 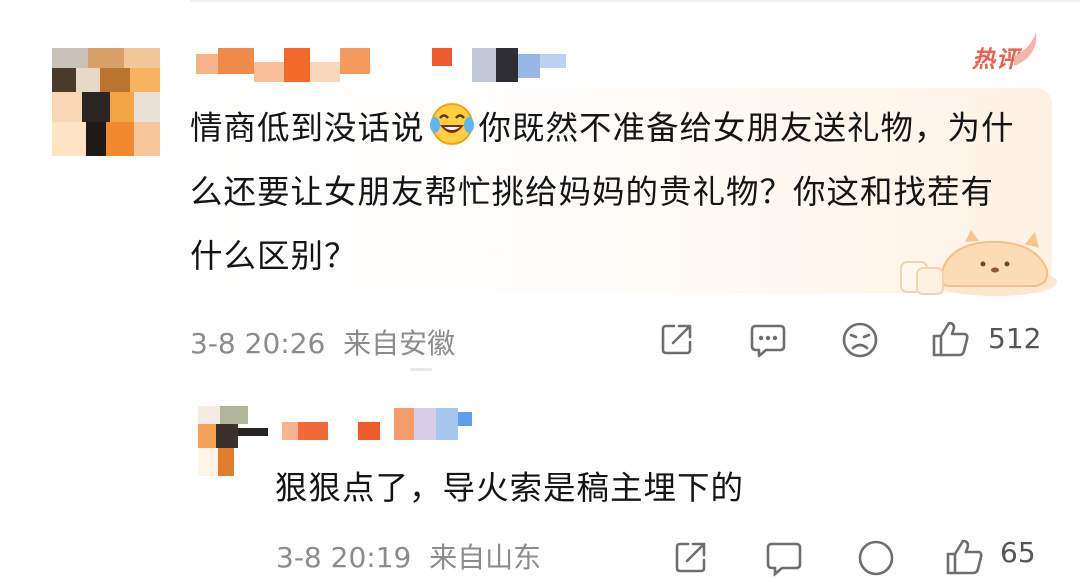 I want to click on reply-dislike-face-icon, so click(x=876, y=558).